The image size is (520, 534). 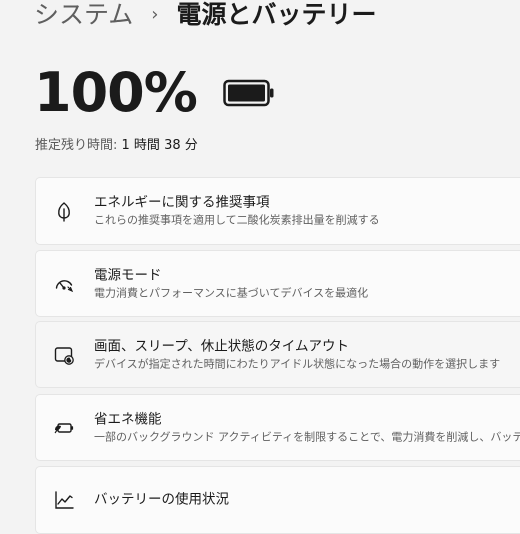 What do you see at coordinates (64, 427) in the screenshot?
I see `battery-saver-icon` at bounding box center [64, 427].